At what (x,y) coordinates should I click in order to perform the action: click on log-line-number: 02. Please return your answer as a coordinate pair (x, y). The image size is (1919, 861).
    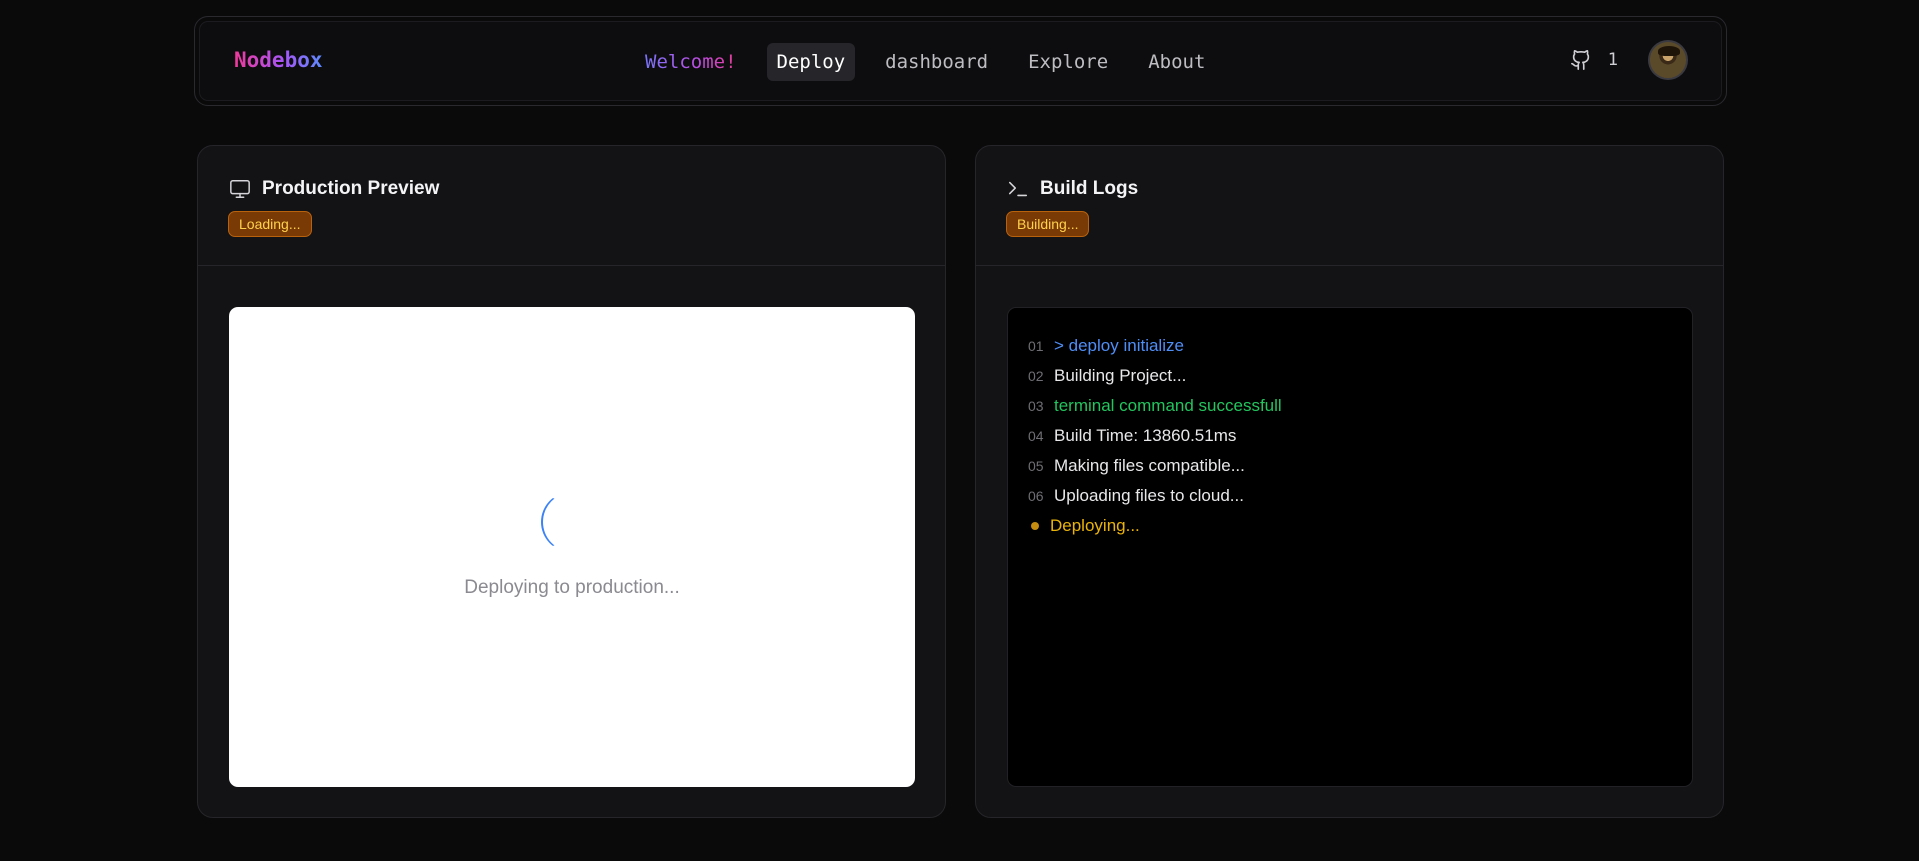
    Looking at the image, I should click on (1036, 376).